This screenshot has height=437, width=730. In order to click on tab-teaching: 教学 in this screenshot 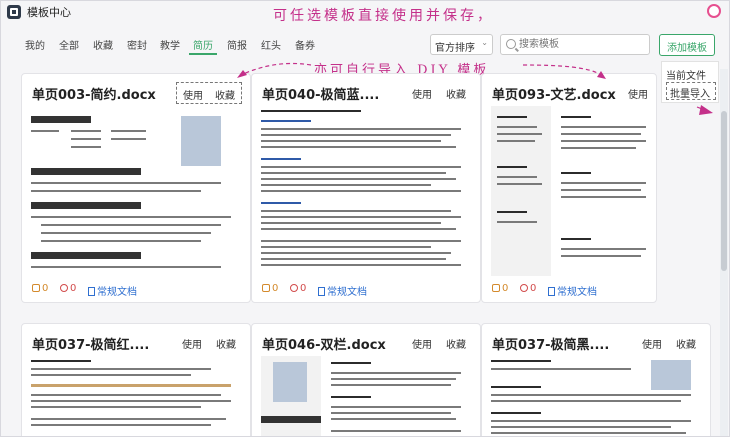, I will do `click(170, 44)`.